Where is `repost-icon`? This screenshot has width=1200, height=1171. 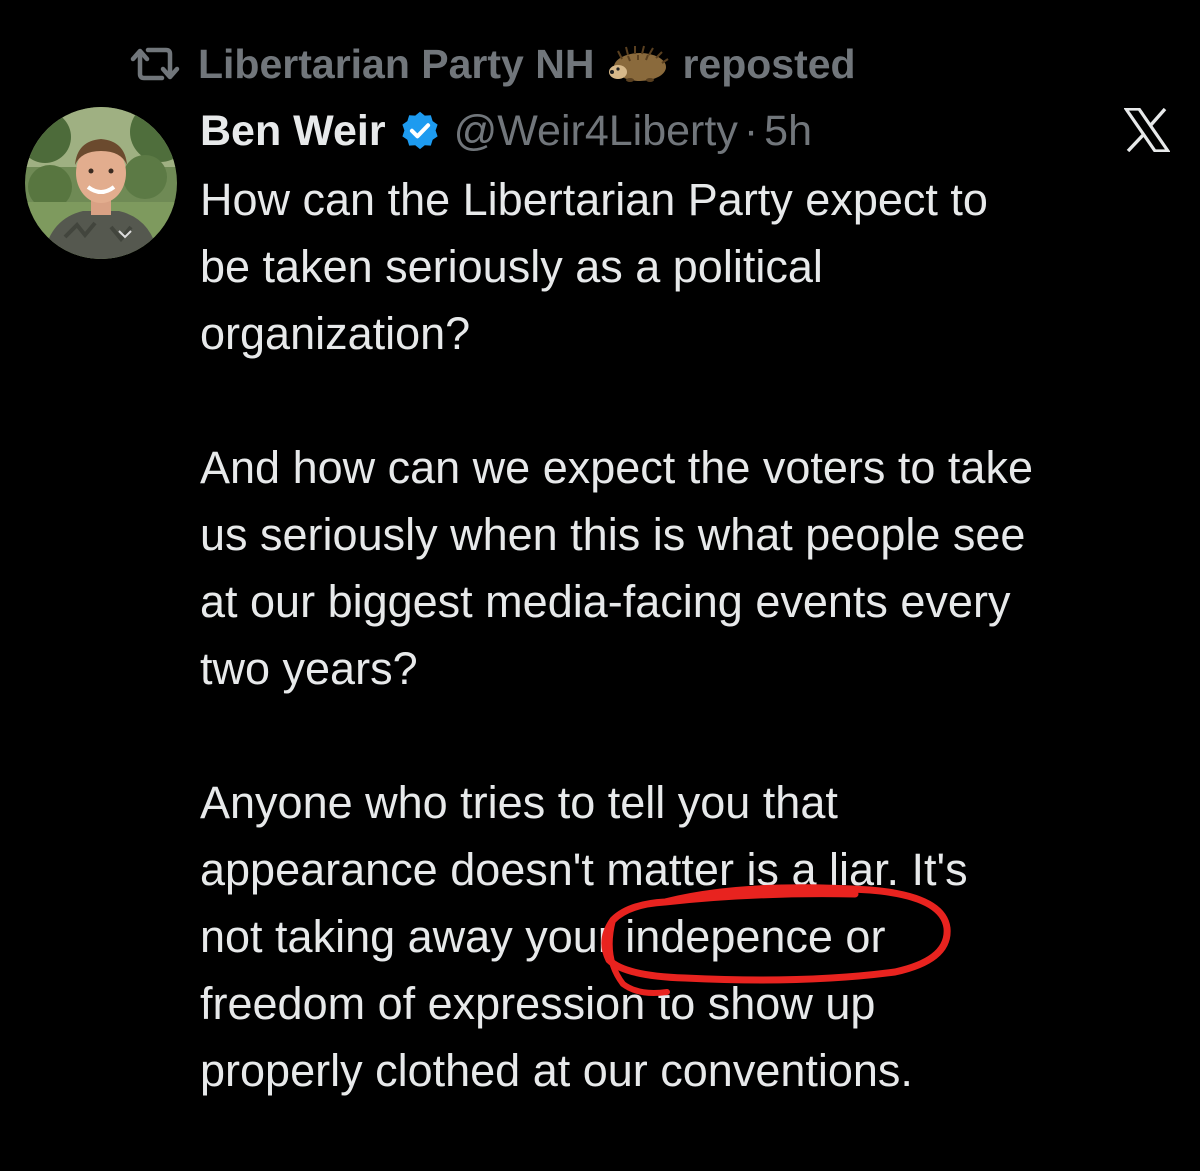
repost-icon is located at coordinates (155, 64).